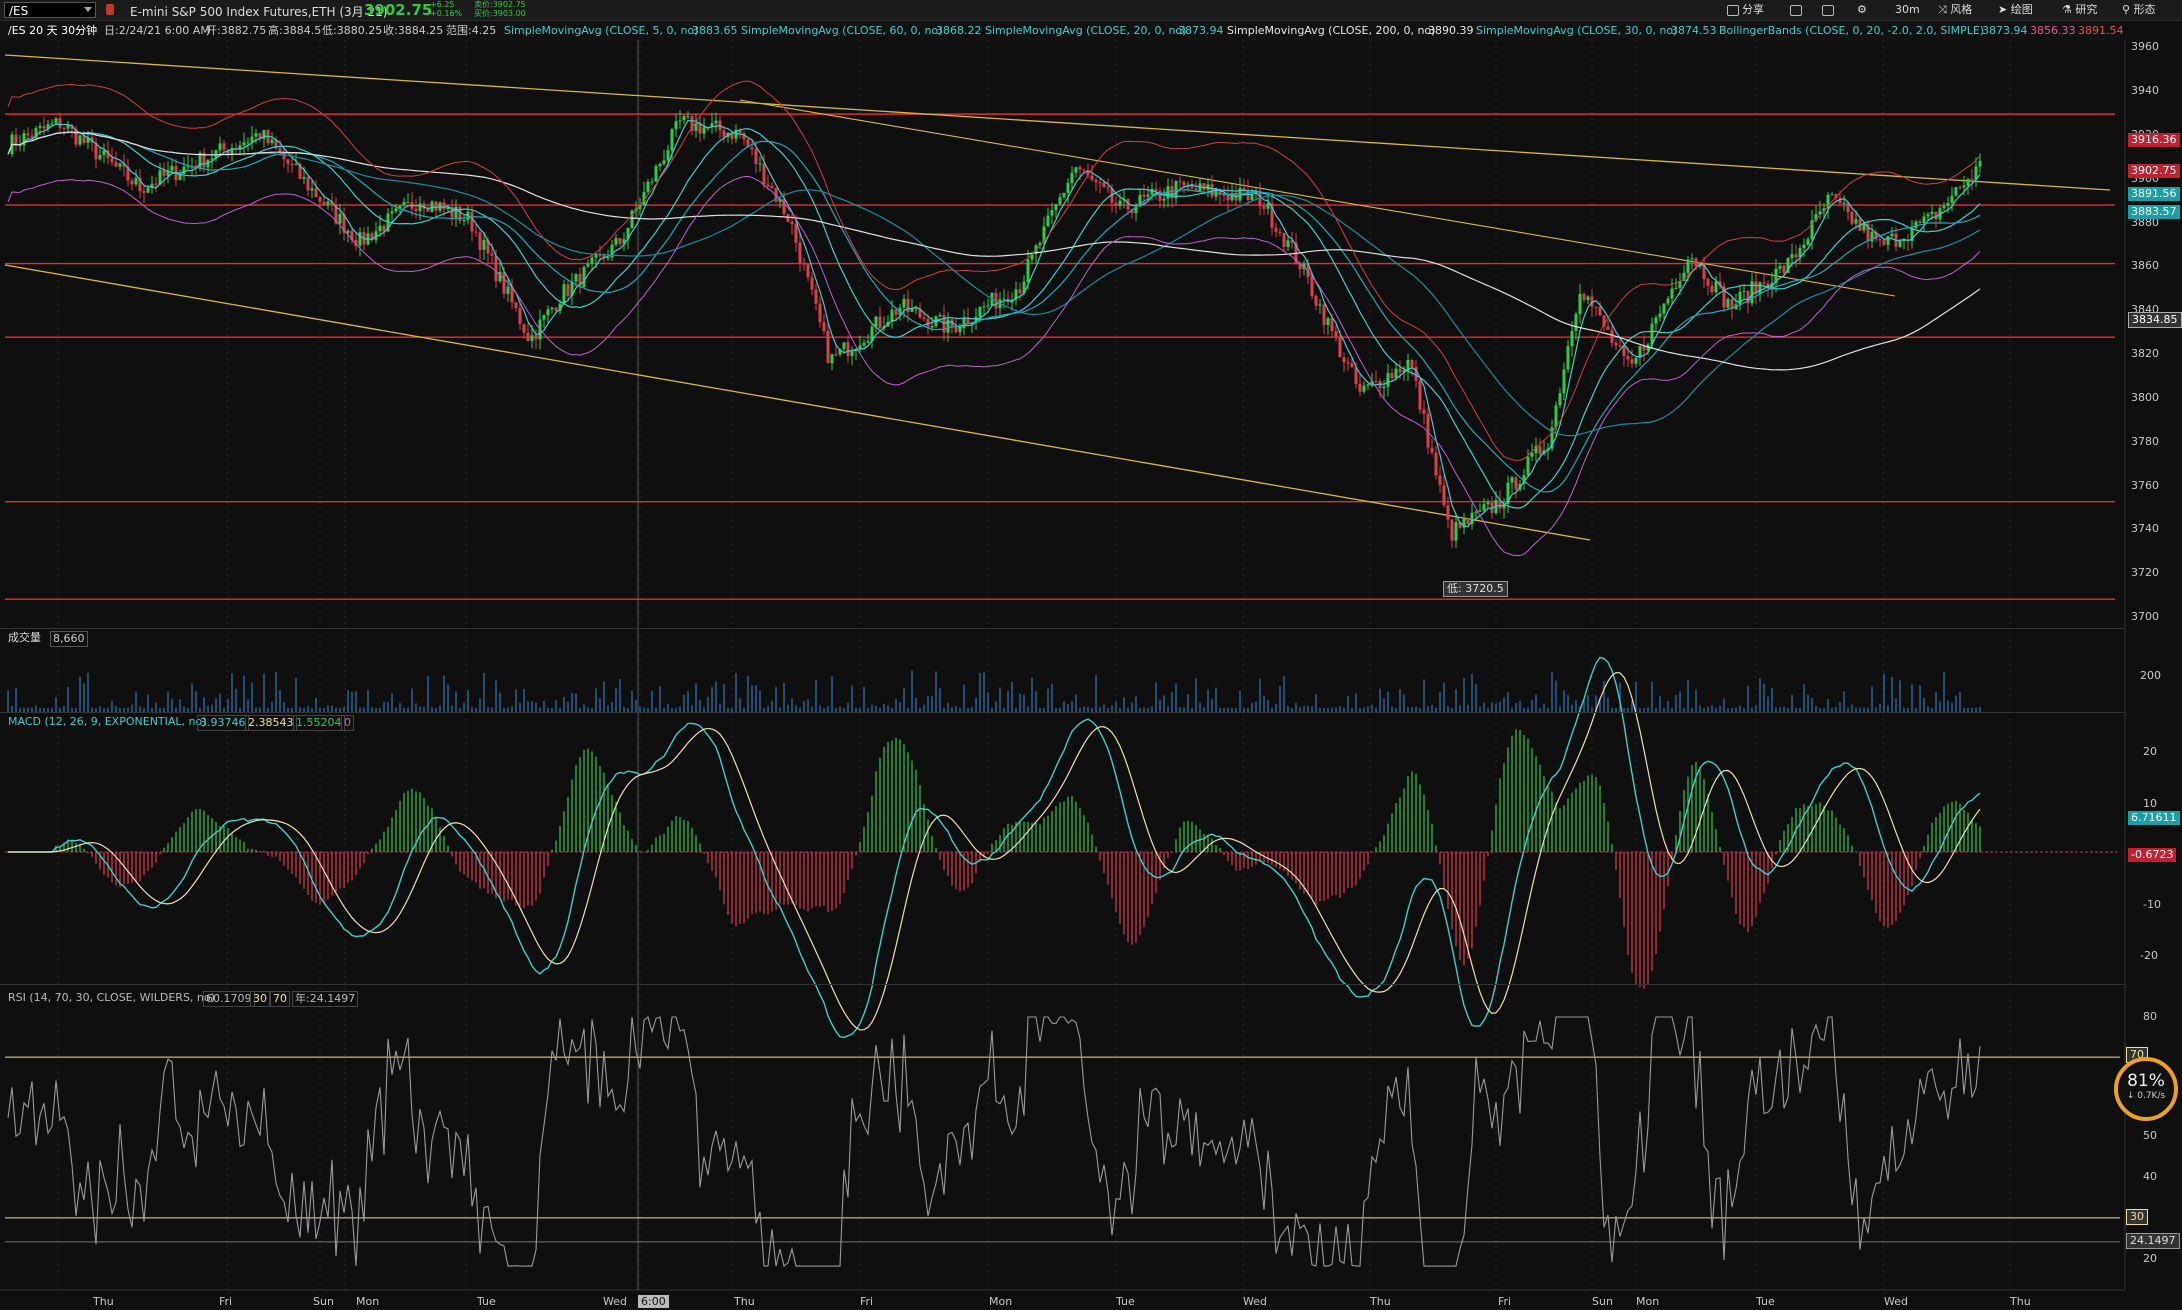 The width and height of the screenshot is (2182, 1310). I want to click on gauge-percent: 81%, so click(2146, 1081).